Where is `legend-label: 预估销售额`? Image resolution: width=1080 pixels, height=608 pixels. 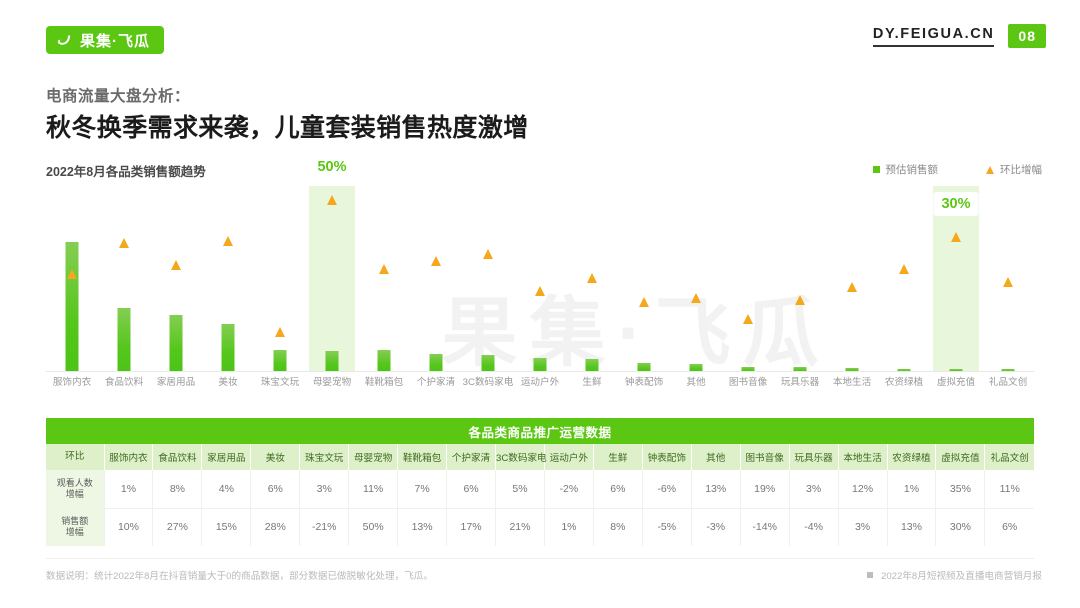
legend-label: 预估销售额 is located at coordinates (912, 170).